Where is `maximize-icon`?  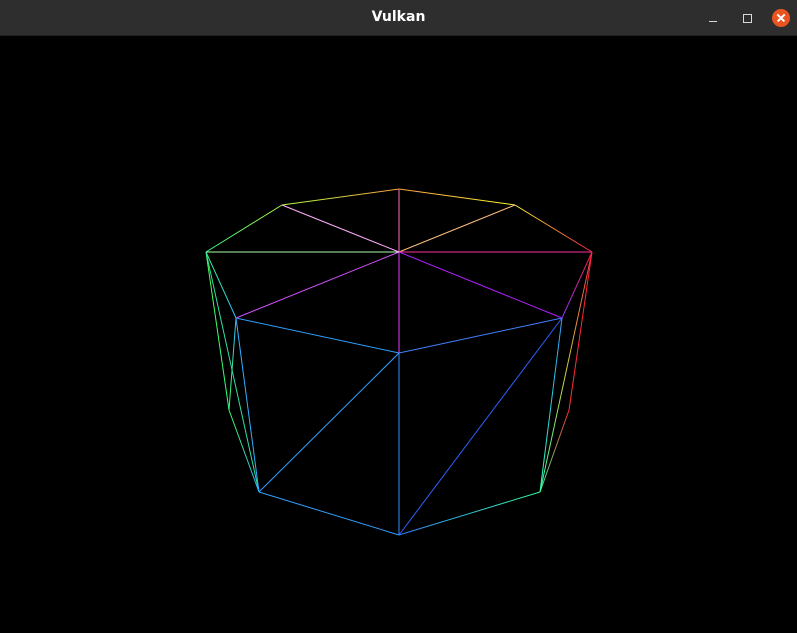 maximize-icon is located at coordinates (747, 18).